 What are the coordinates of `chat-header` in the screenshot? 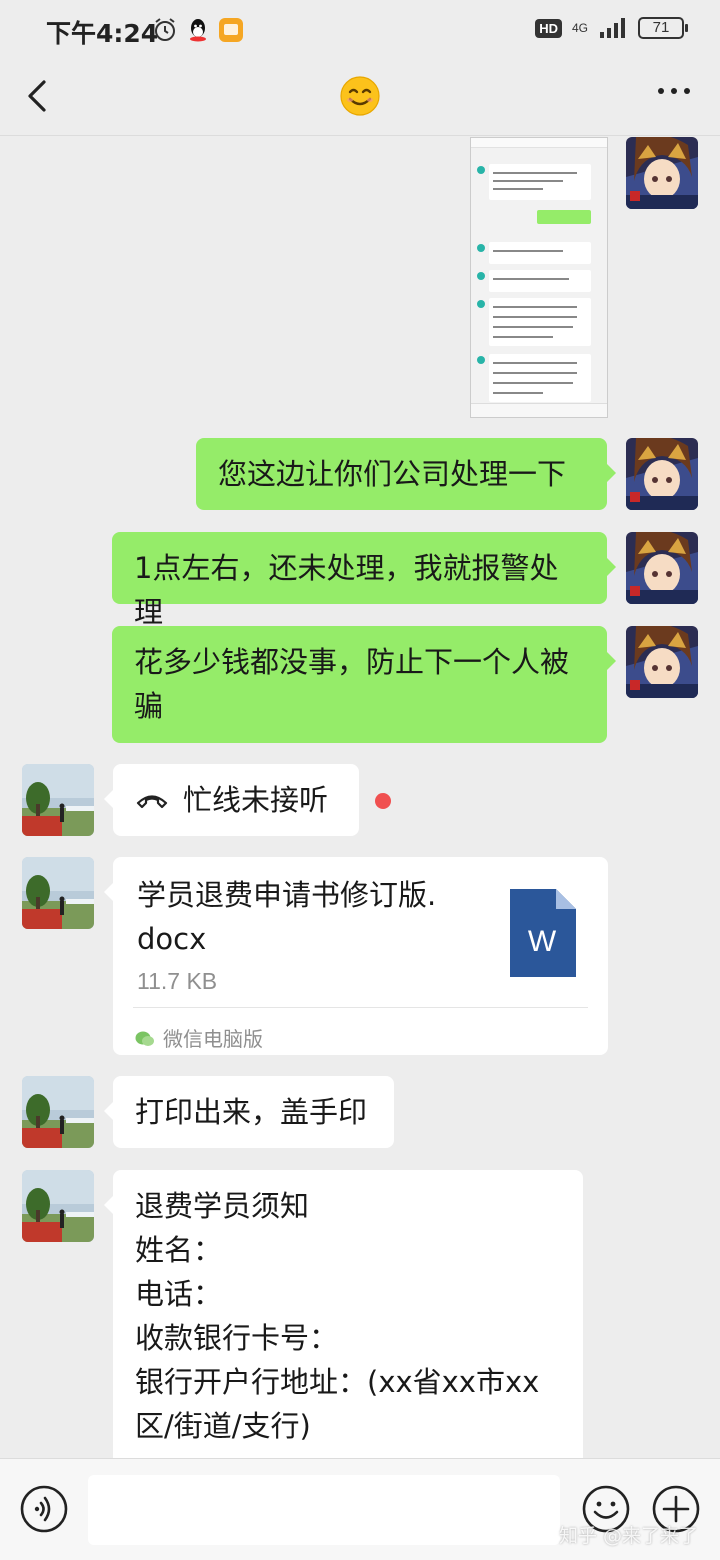 It's located at (360, 98).